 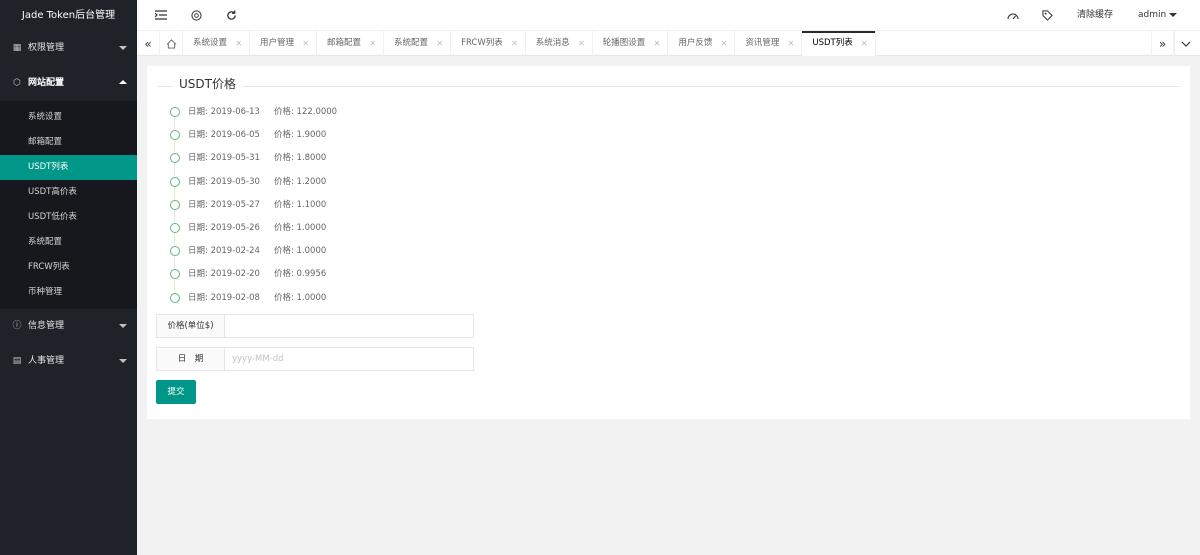 I want to click on tab-label: 系统消息, so click(x=552, y=43).